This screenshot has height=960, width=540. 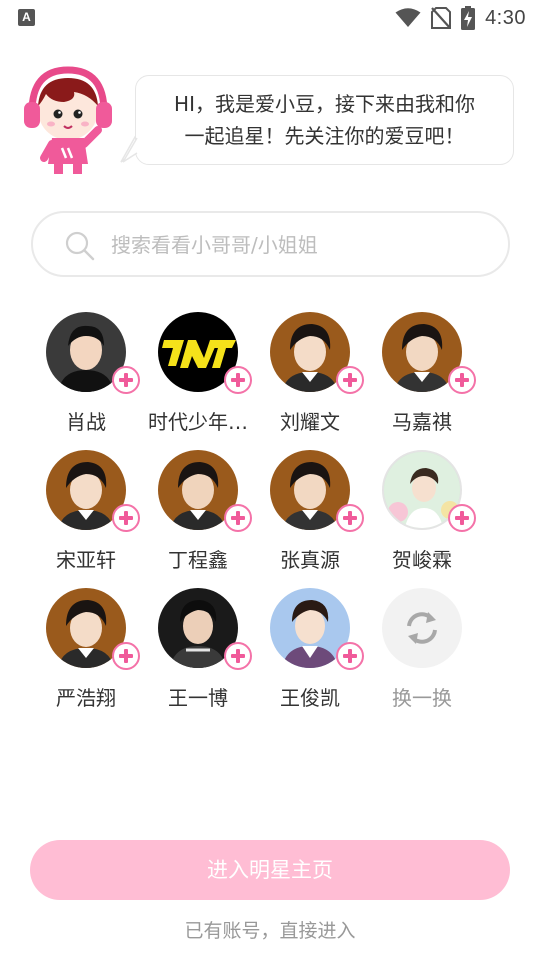 What do you see at coordinates (324, 136) in the screenshot?
I see `greeting-line-2: 一起追星！先关注你的爱豆吧！` at bounding box center [324, 136].